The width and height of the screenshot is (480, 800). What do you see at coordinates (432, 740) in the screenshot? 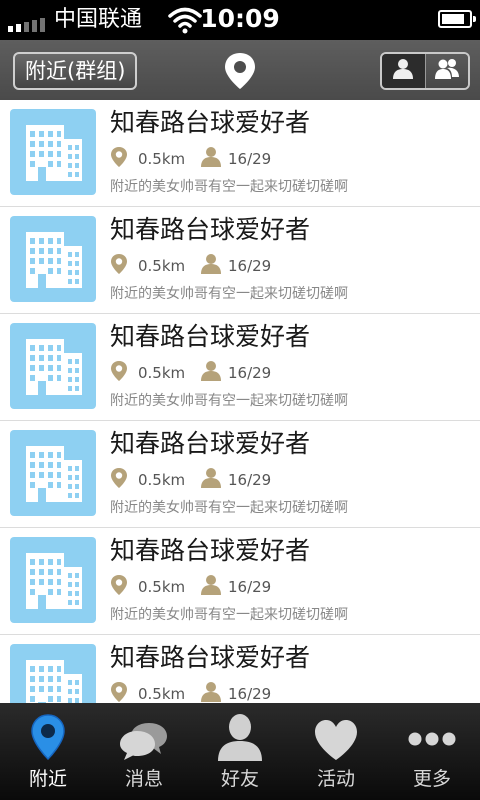
I see `more-dots-icon` at bounding box center [432, 740].